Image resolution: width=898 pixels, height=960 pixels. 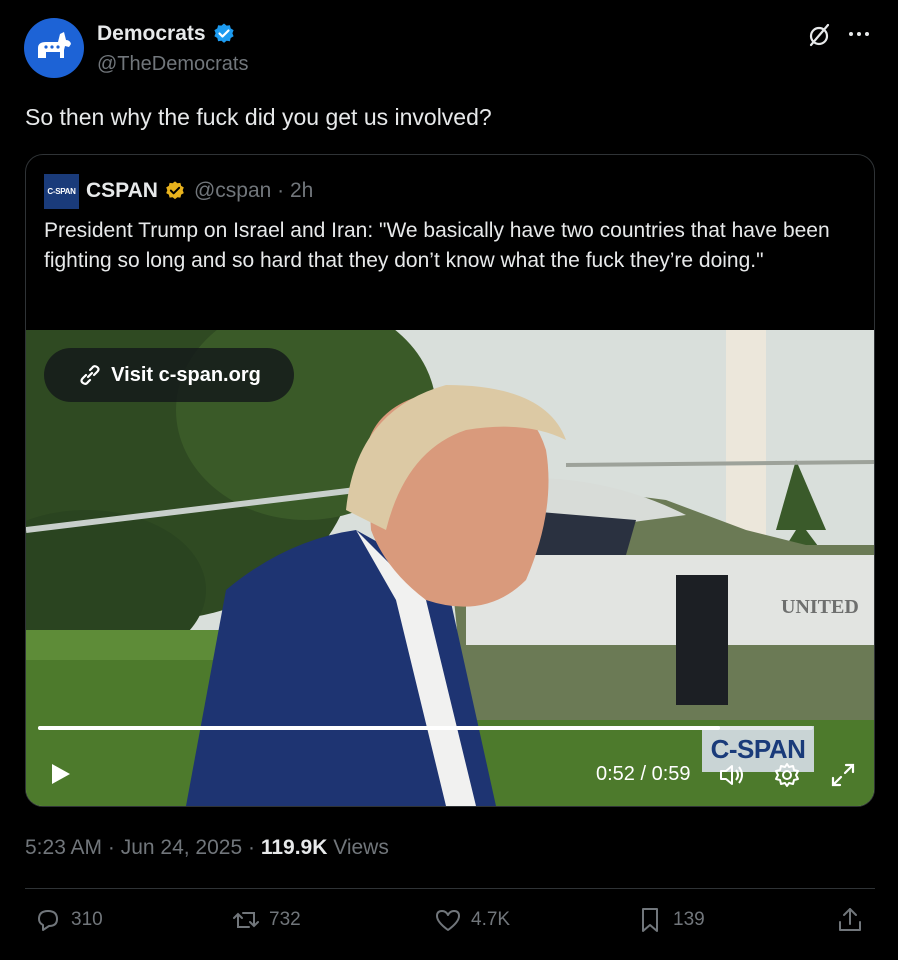 I want to click on quoted-tweet-header: C-SPAN CSPAN @cspan · 2h, so click(x=178, y=191).